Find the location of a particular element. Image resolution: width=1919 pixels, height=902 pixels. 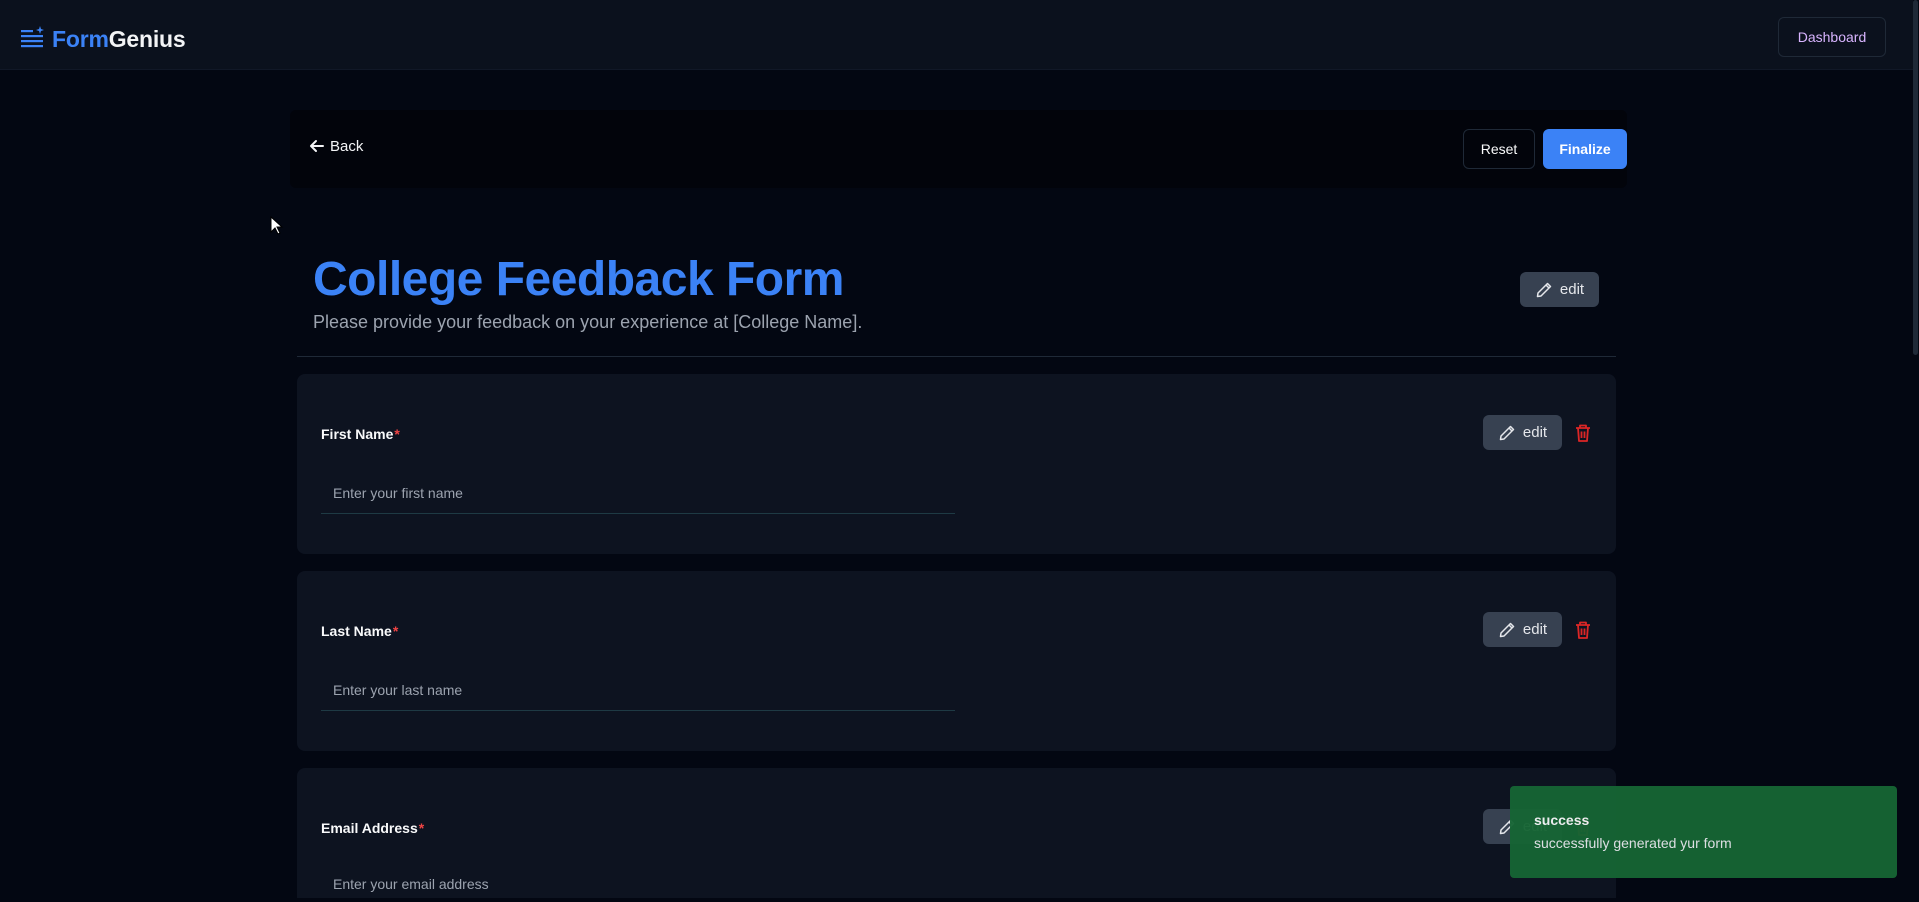

brand-logo: FormGenius is located at coordinates (103, 39).